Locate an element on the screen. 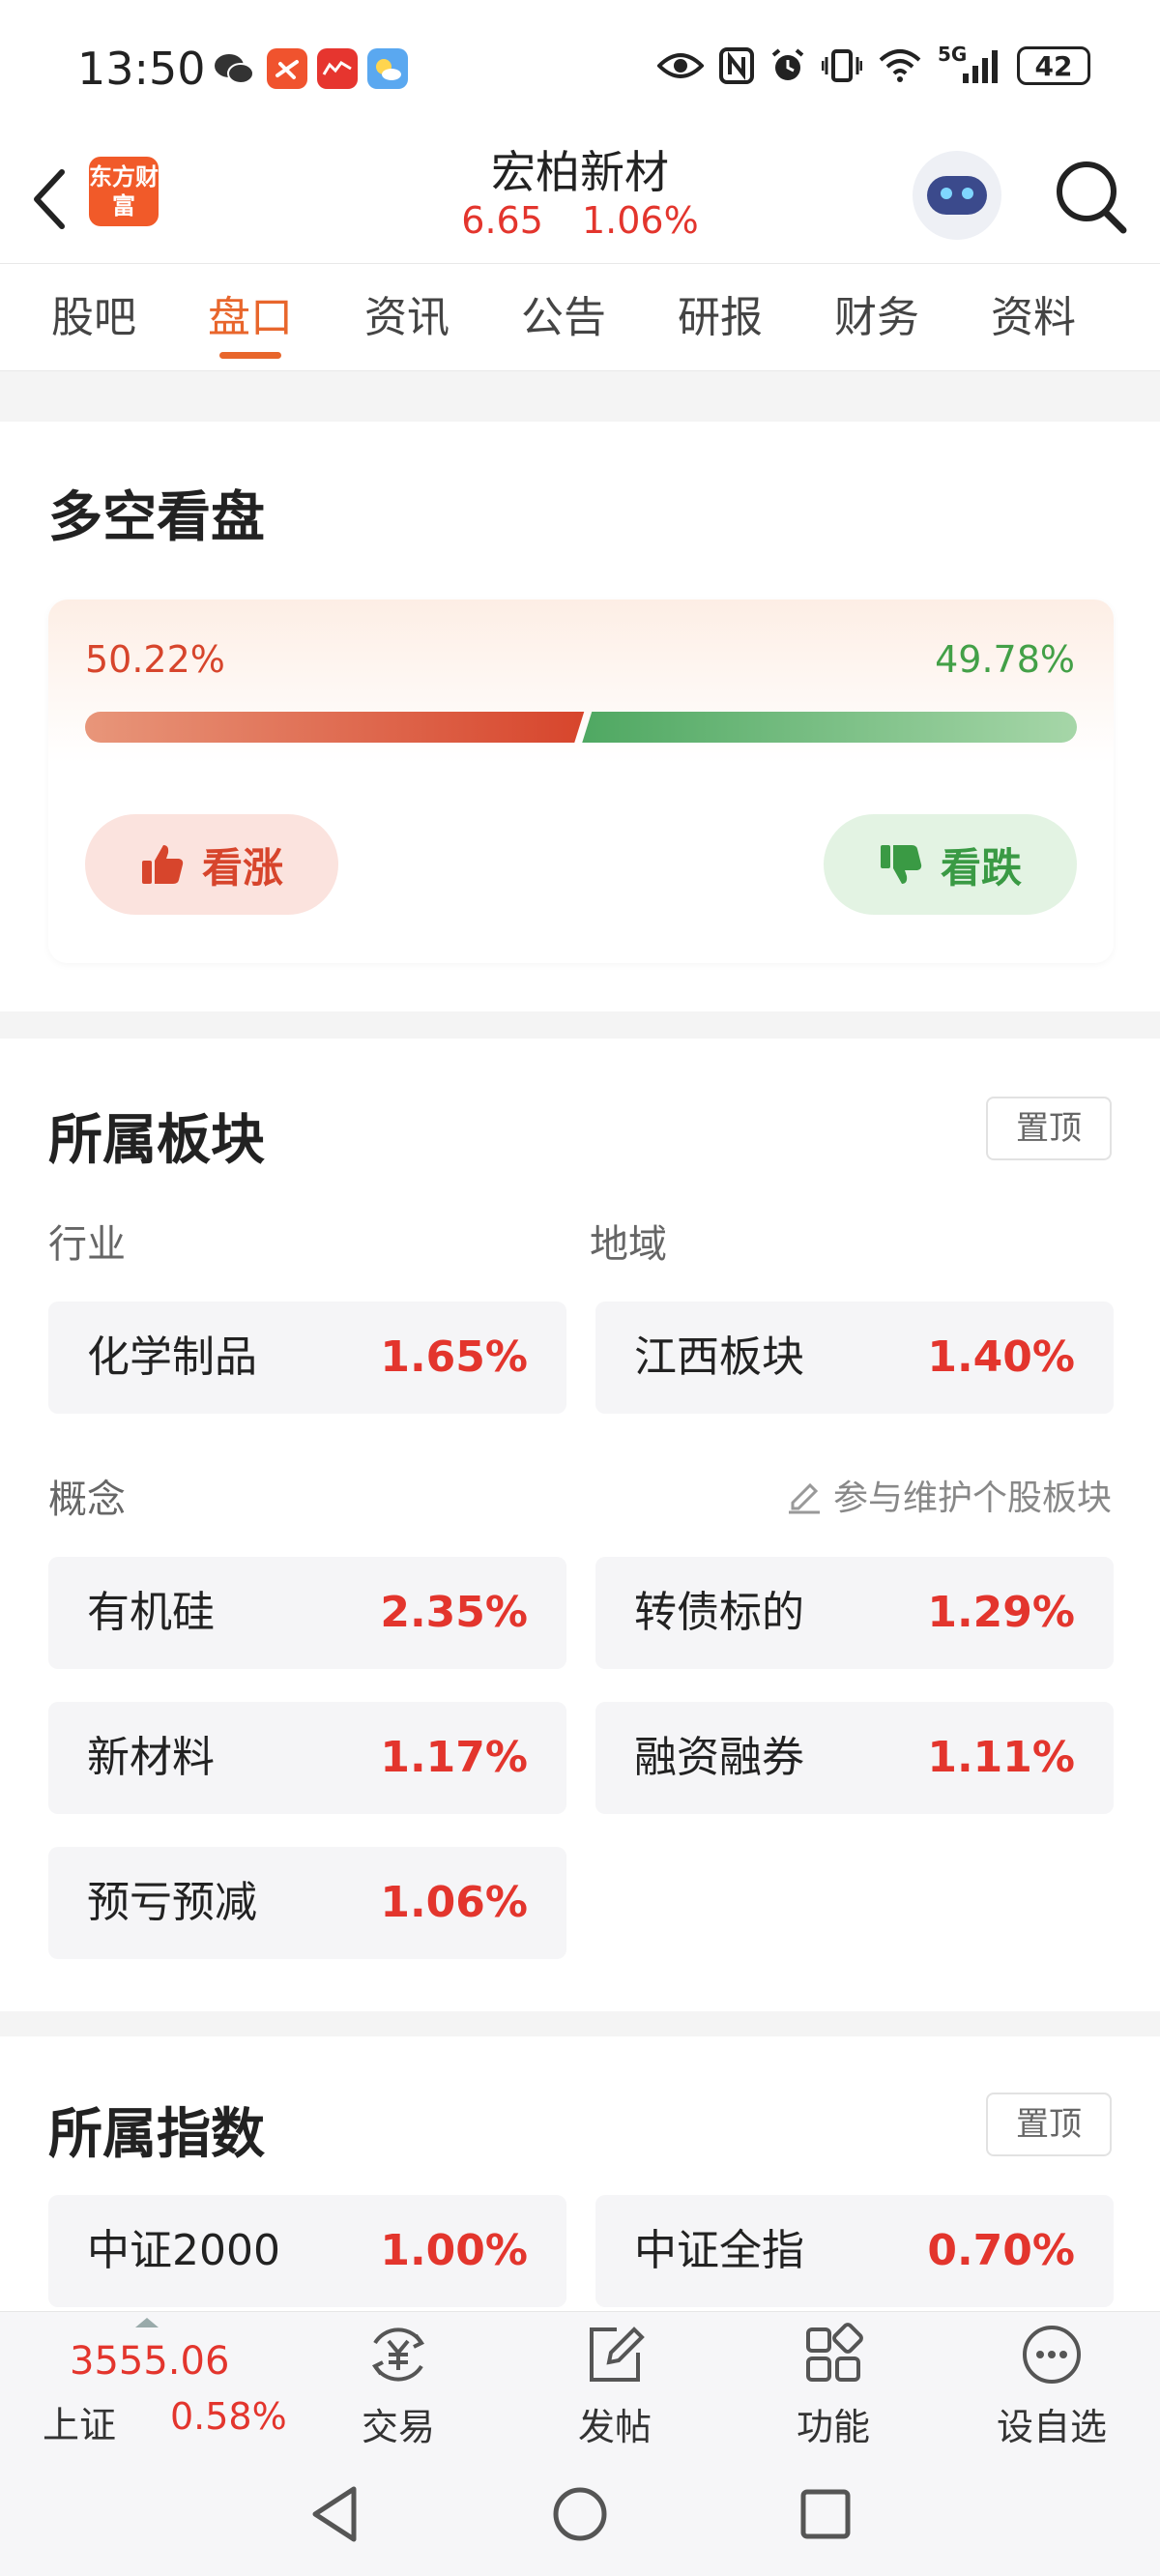  wifi-icon is located at coordinates (900, 65).